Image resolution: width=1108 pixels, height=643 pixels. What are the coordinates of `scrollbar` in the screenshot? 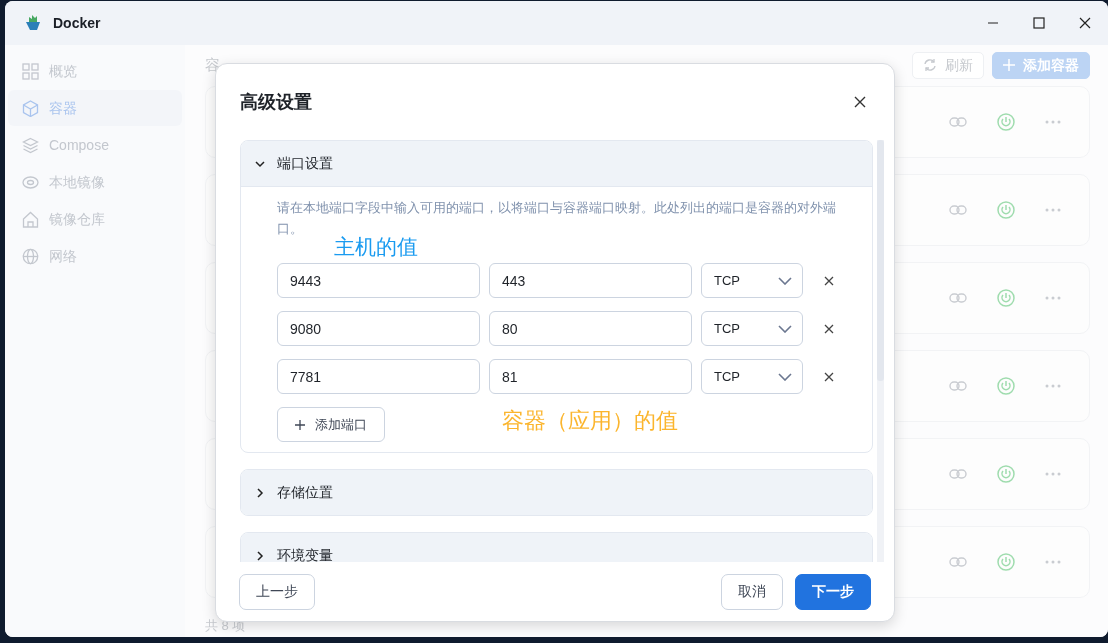 It's located at (880, 351).